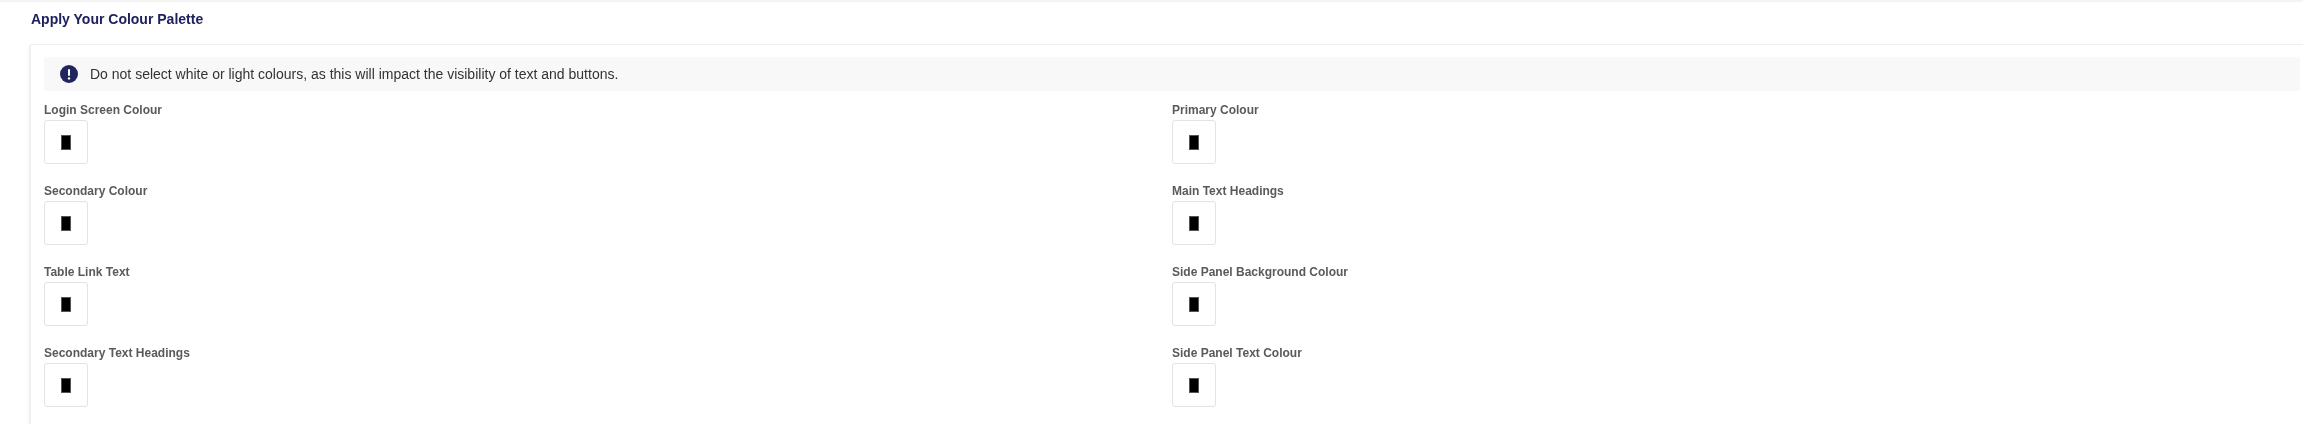 The width and height of the screenshot is (2303, 425). What do you see at coordinates (103, 110) in the screenshot?
I see `field-label: Login Screen Colour` at bounding box center [103, 110].